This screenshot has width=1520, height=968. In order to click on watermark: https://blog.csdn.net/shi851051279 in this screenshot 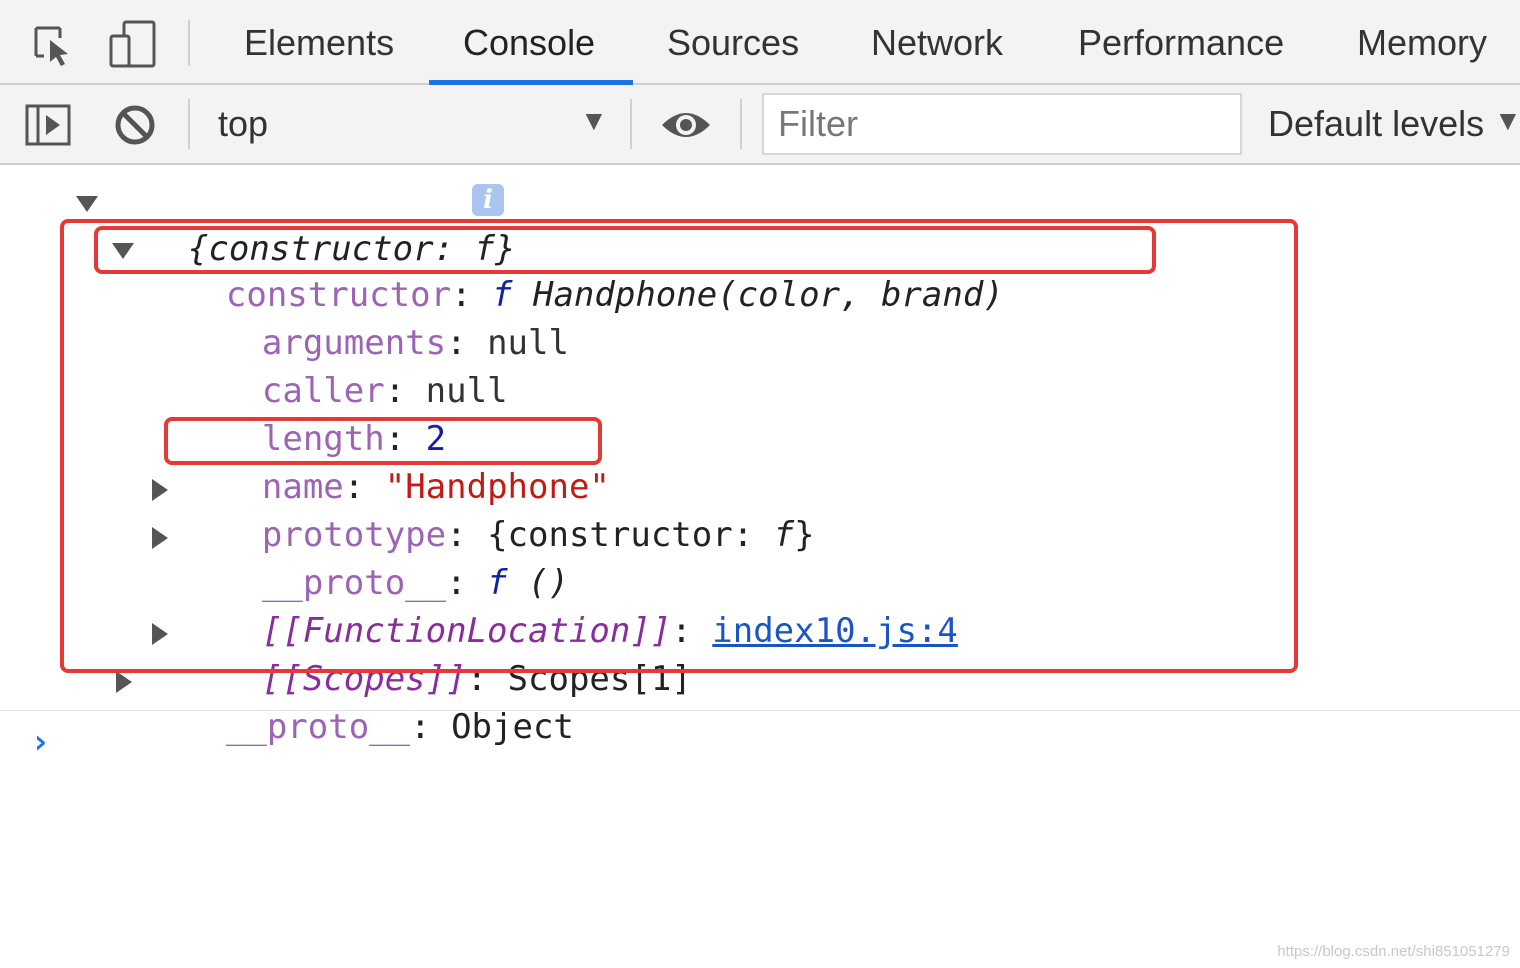, I will do `click(1393, 951)`.